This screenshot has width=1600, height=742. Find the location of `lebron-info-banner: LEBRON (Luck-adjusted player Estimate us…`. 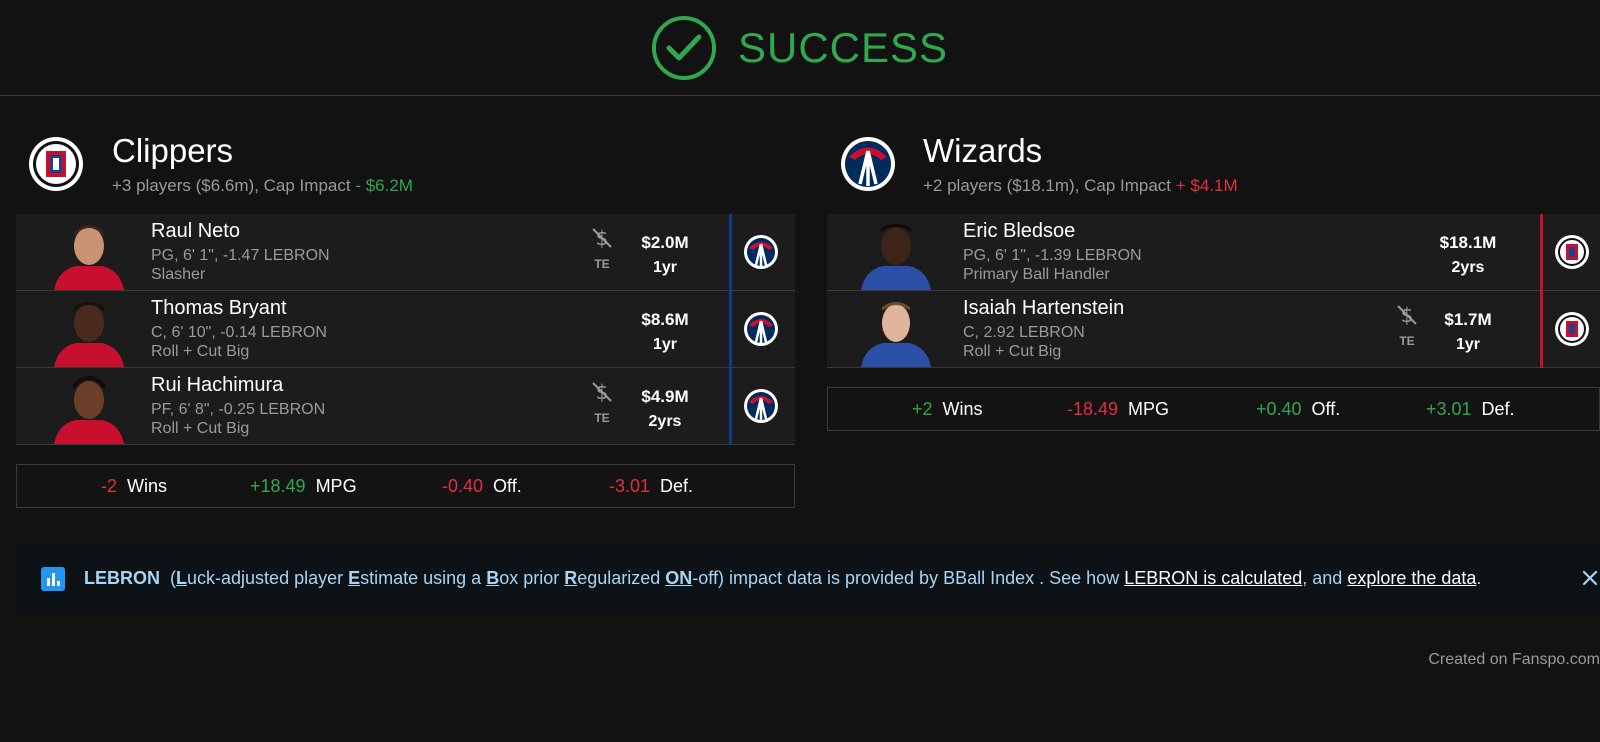

lebron-info-banner: LEBRON (Luck-adjusted player Estimate us… is located at coordinates (808, 579).